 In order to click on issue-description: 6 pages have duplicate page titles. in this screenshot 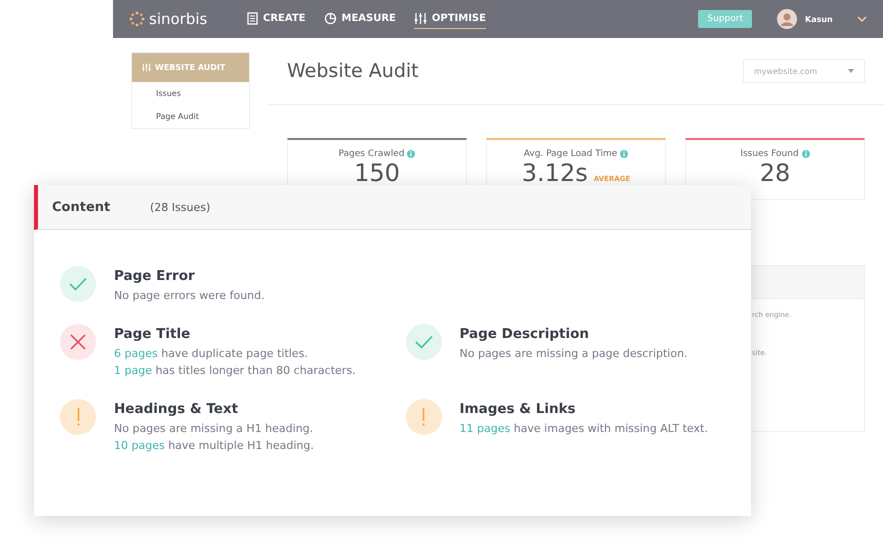, I will do `click(211, 353)`.